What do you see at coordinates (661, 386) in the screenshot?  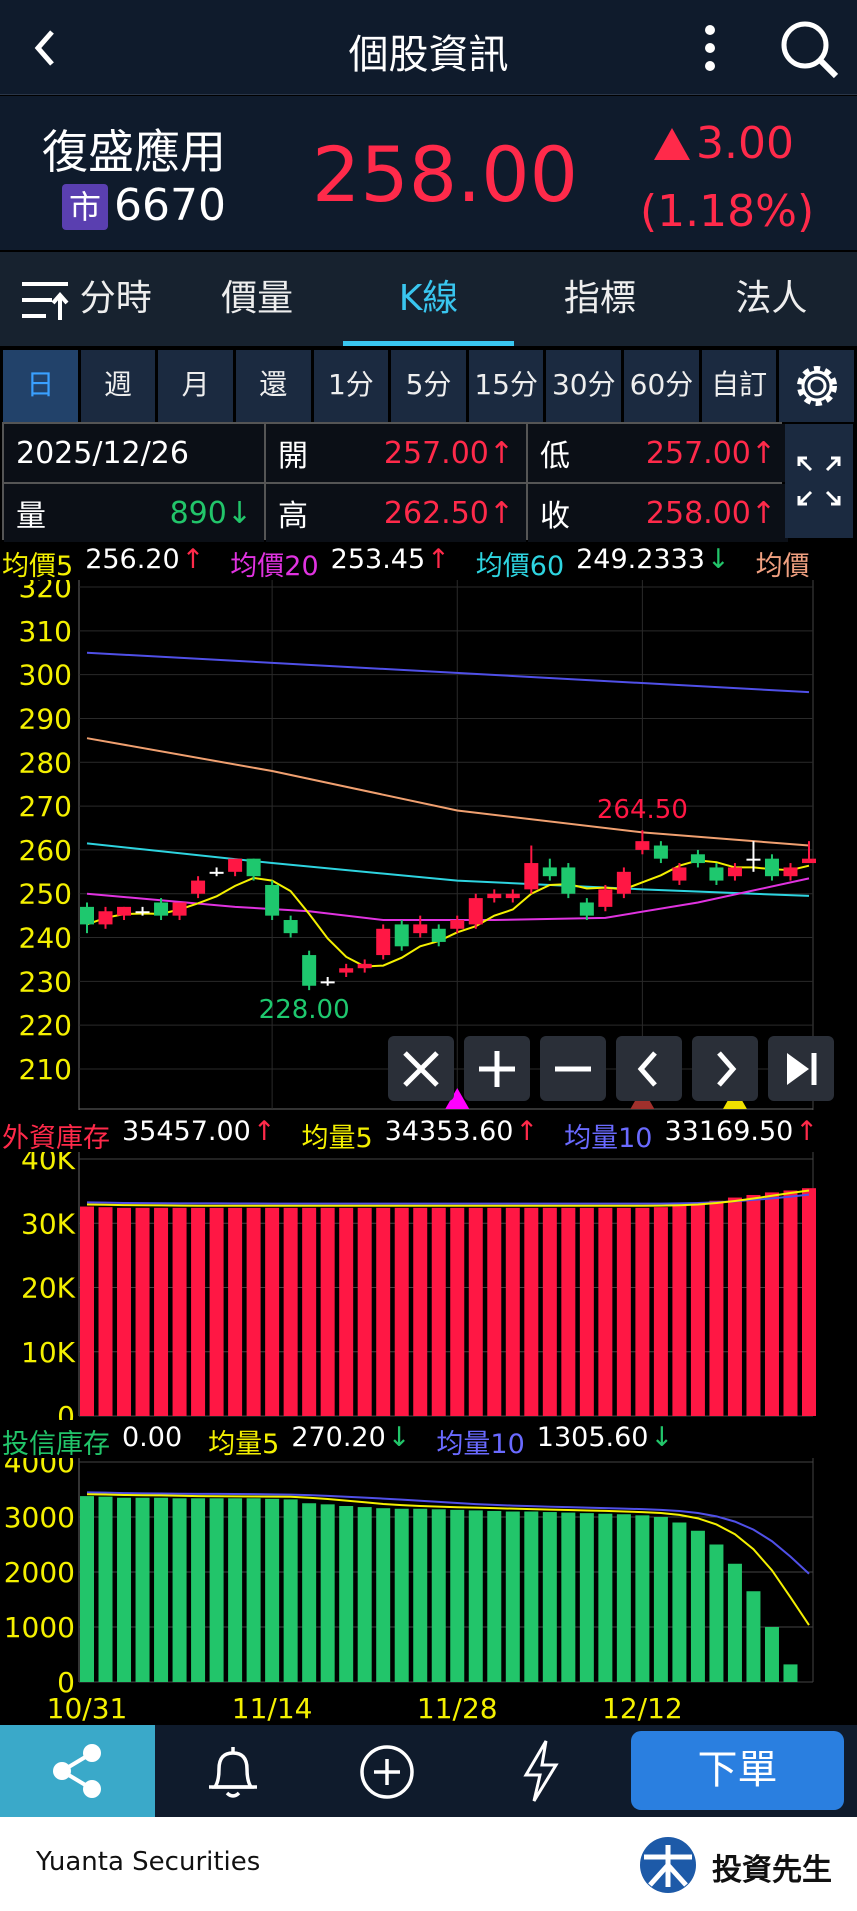 I see `period-60min: 60分` at bounding box center [661, 386].